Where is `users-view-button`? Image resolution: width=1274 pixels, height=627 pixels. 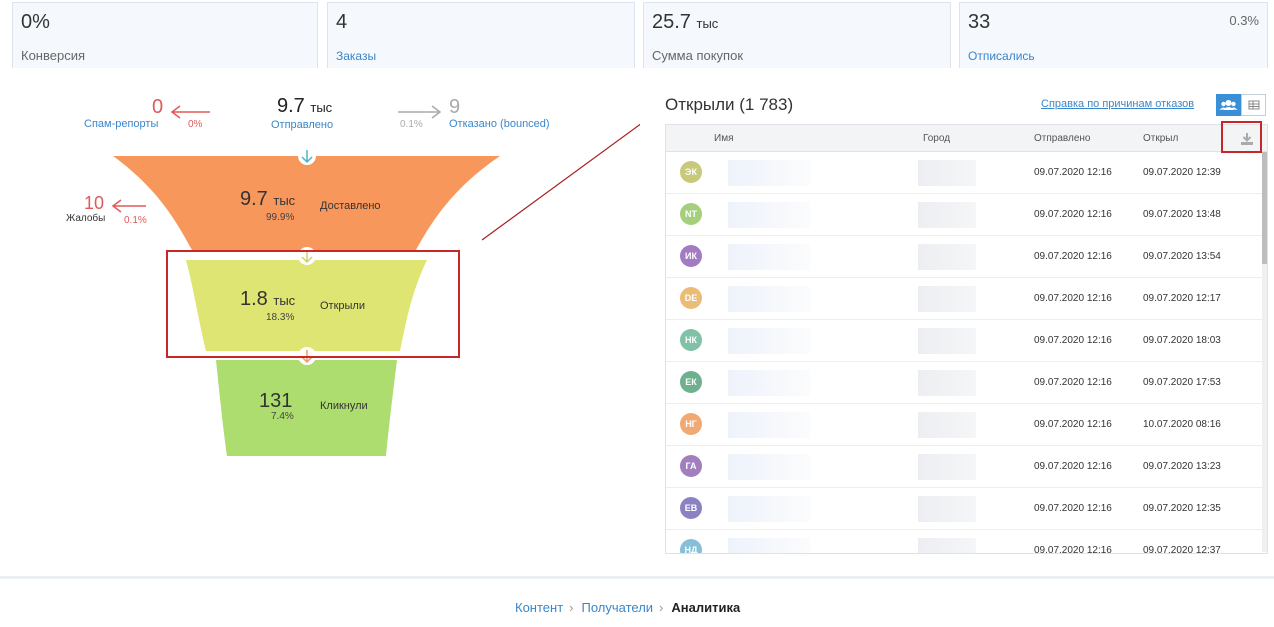
users-view-button is located at coordinates (1228, 105).